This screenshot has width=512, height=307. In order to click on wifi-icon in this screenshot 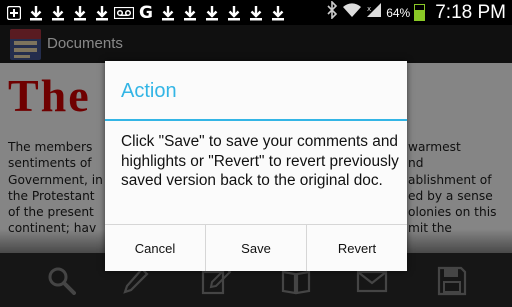, I will do `click(352, 12)`.